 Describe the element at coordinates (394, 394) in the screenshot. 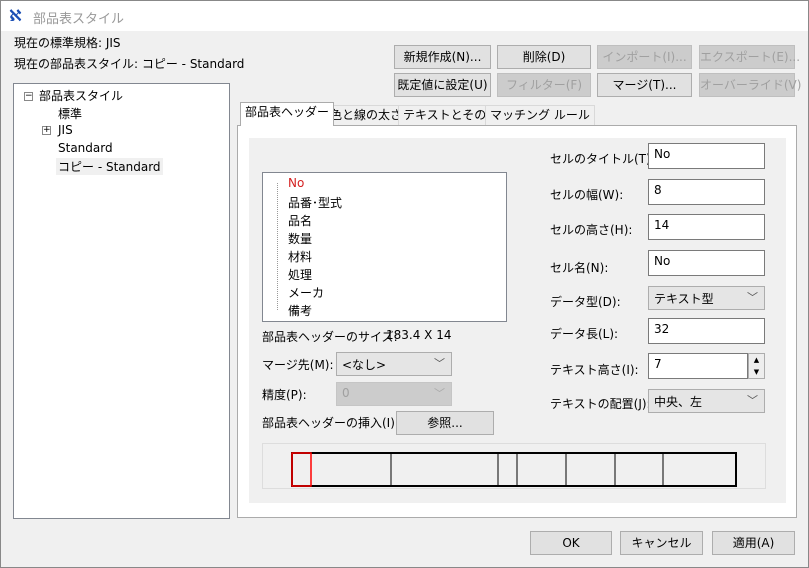

I see `precision-select: 0 ﹀` at that location.